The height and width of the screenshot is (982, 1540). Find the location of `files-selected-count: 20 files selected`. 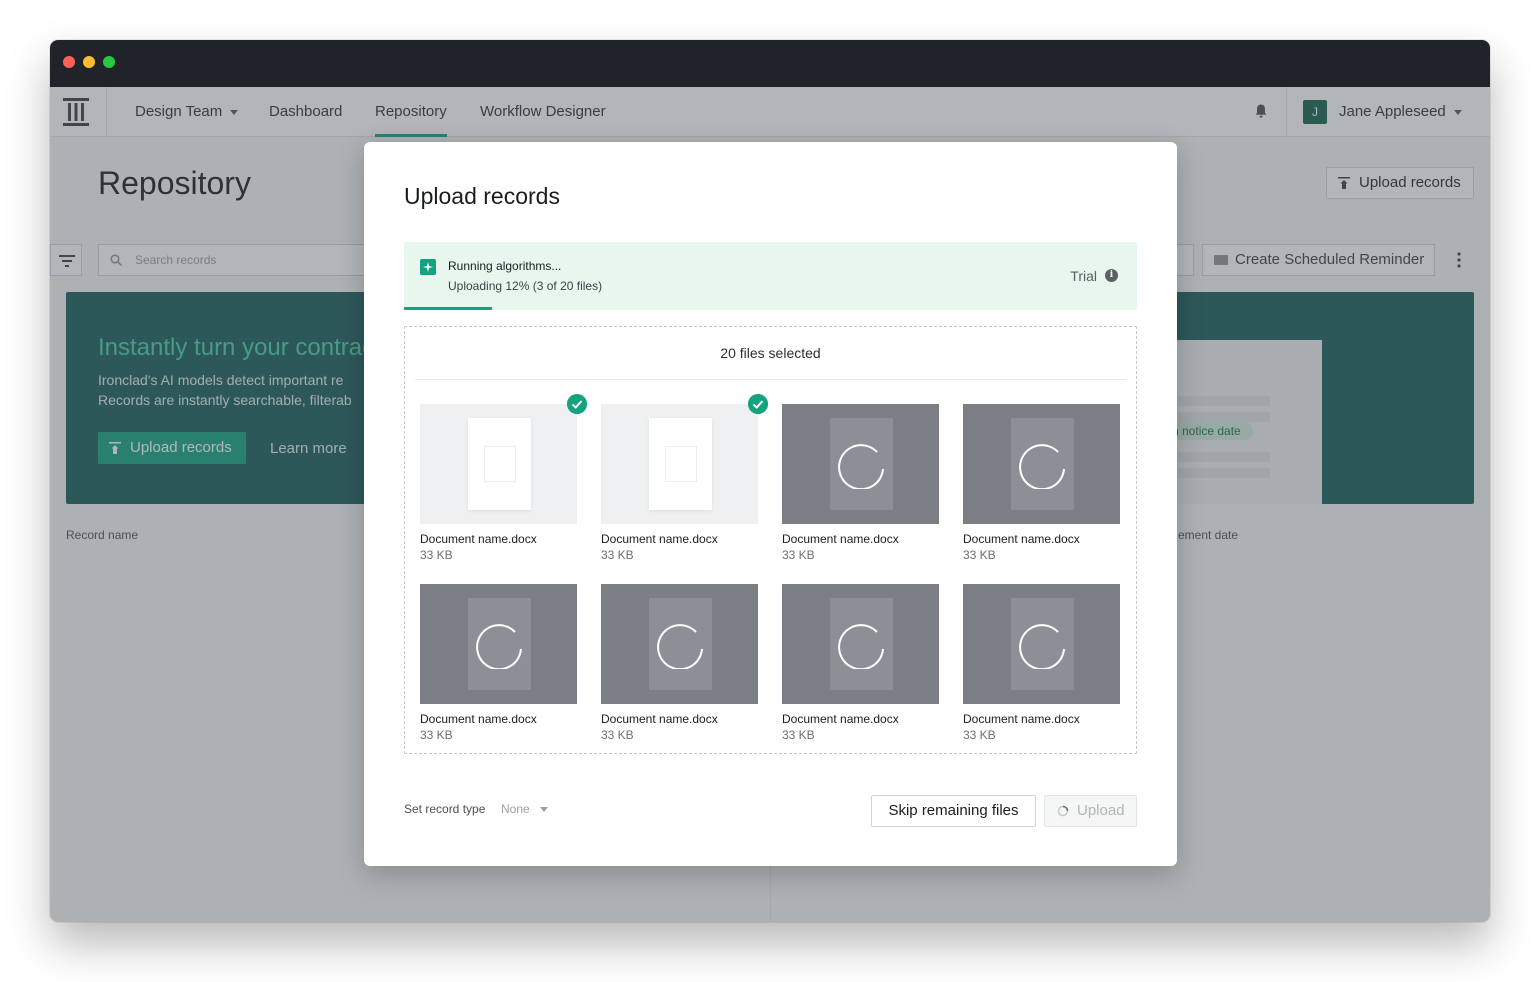

files-selected-count: 20 files selected is located at coordinates (770, 353).